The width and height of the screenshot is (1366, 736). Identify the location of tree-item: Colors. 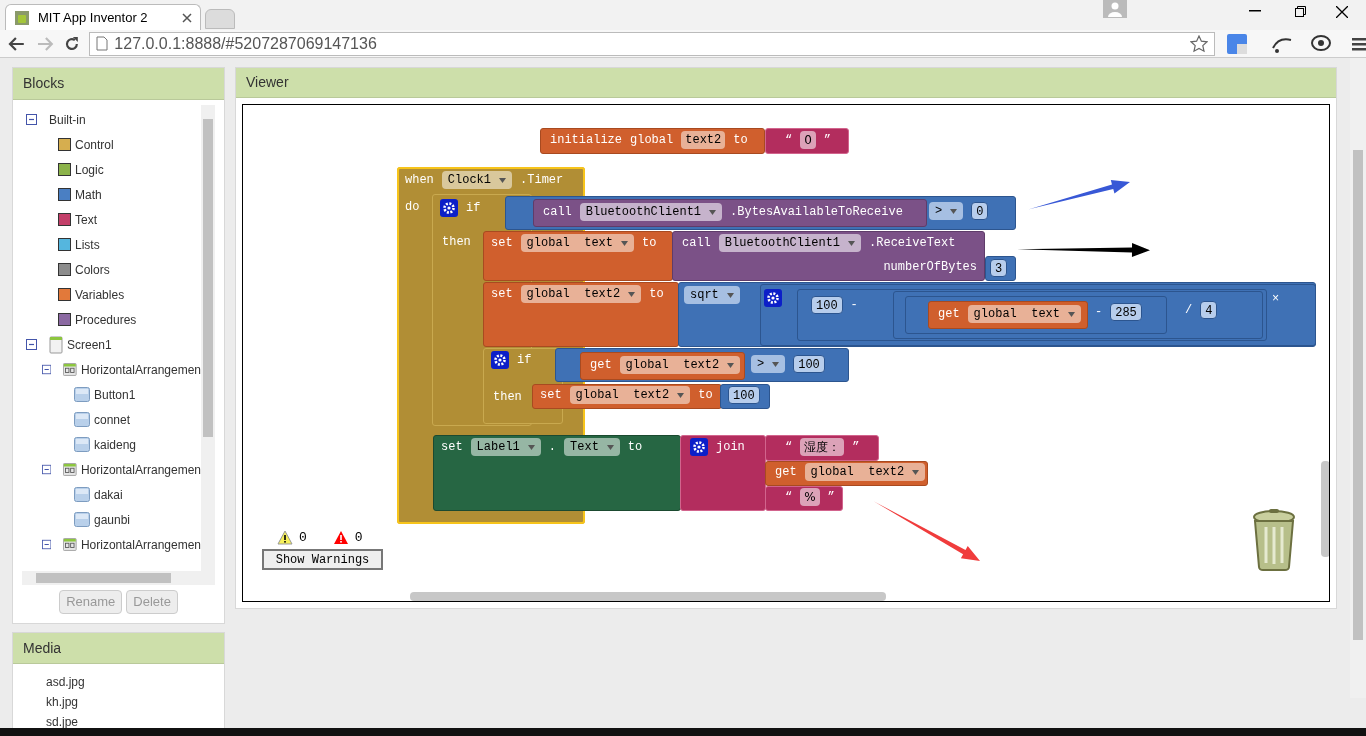
(92, 269).